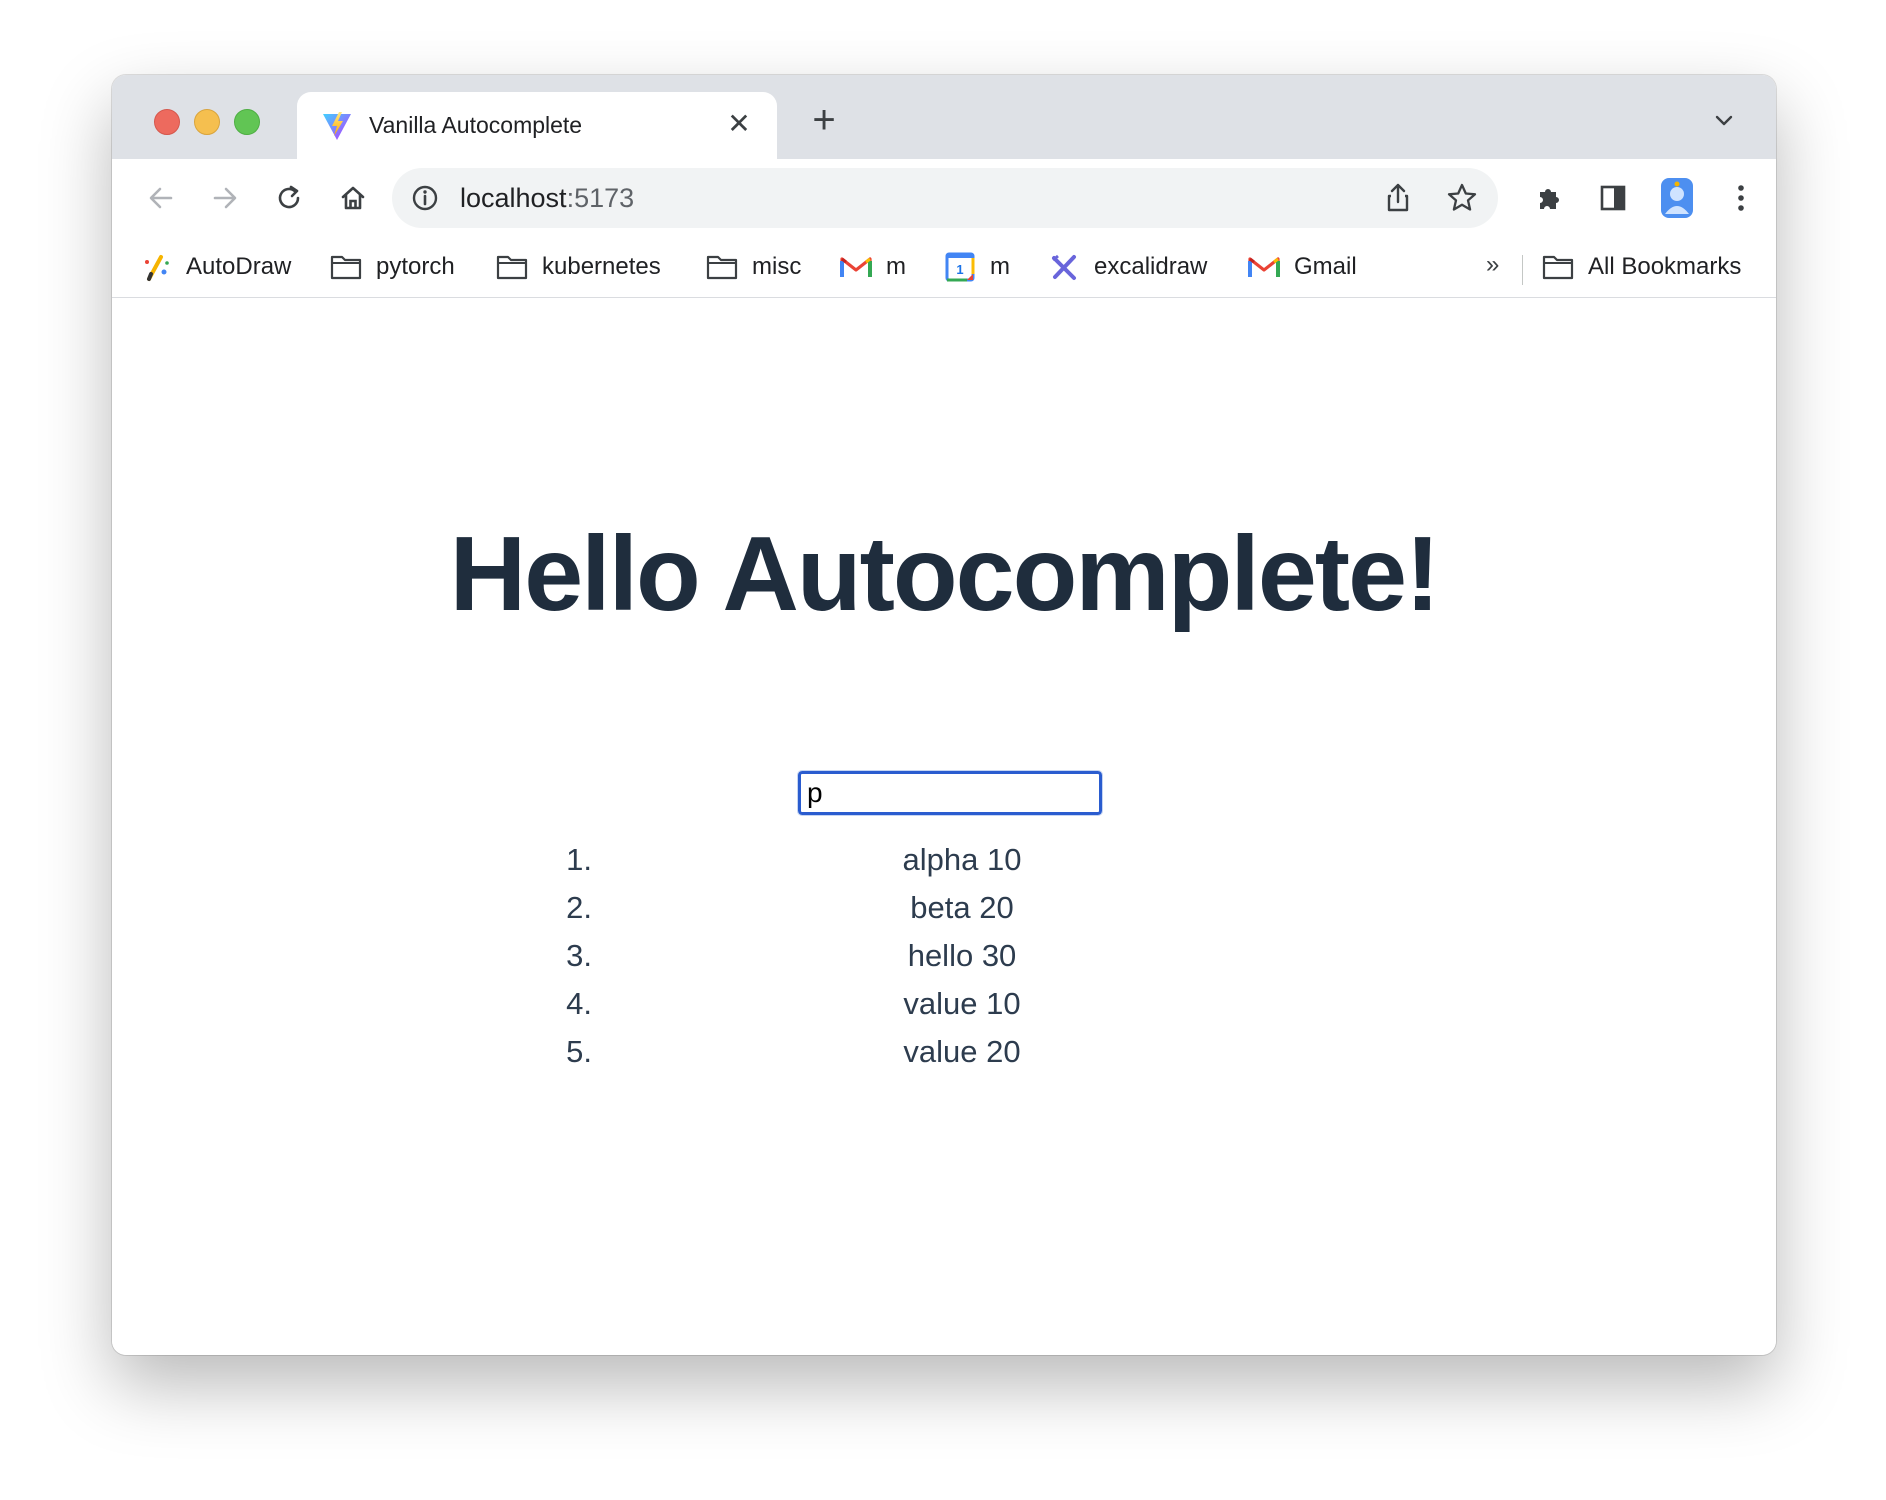 This screenshot has height=1500, width=1886. I want to click on new-tab-button: +, so click(824, 121).